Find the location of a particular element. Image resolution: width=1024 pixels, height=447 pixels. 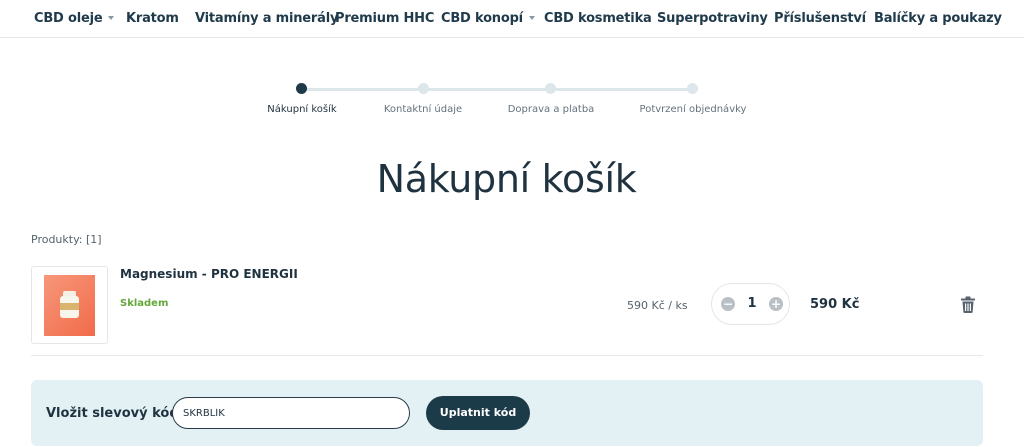

coupon-box: Vložit slevový kód Uplatnit kód is located at coordinates (507, 413).